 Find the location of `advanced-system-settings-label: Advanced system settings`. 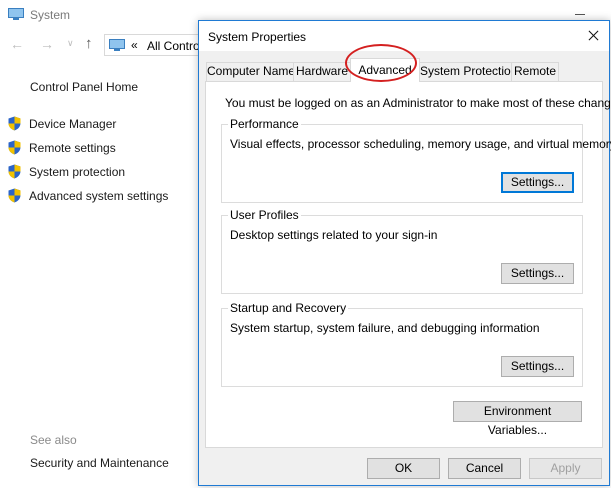

advanced-system-settings-label: Advanced system settings is located at coordinates (99, 196).